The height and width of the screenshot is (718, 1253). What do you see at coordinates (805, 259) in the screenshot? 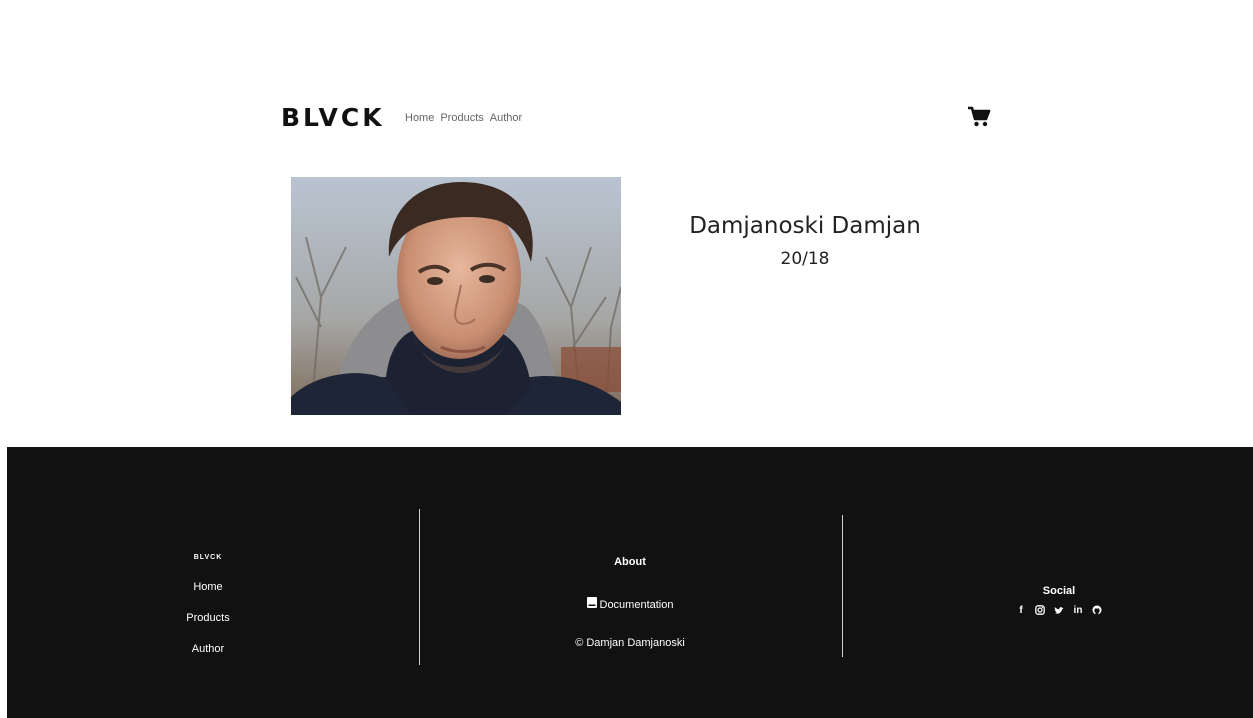
I see `author-index: 20/18` at bounding box center [805, 259].